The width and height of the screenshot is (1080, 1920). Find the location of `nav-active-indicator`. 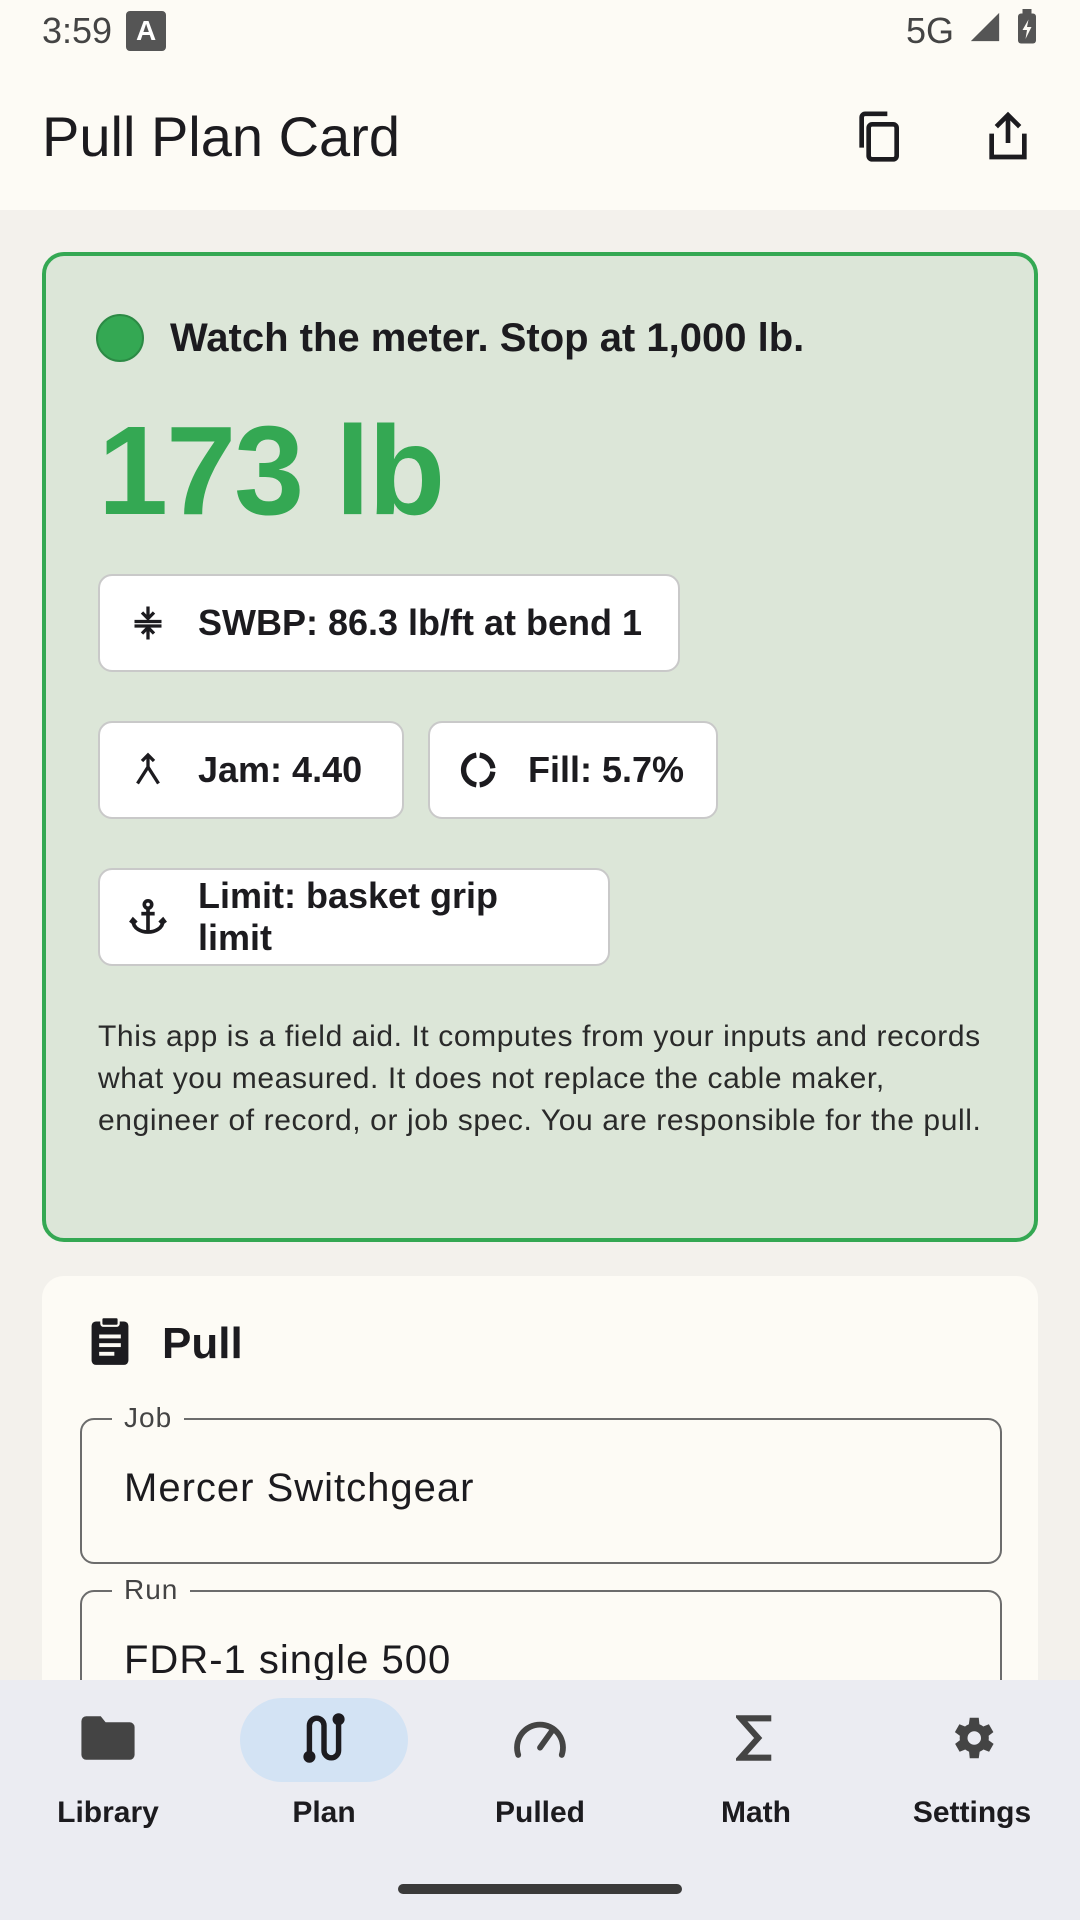

nav-active-indicator is located at coordinates (324, 1740).